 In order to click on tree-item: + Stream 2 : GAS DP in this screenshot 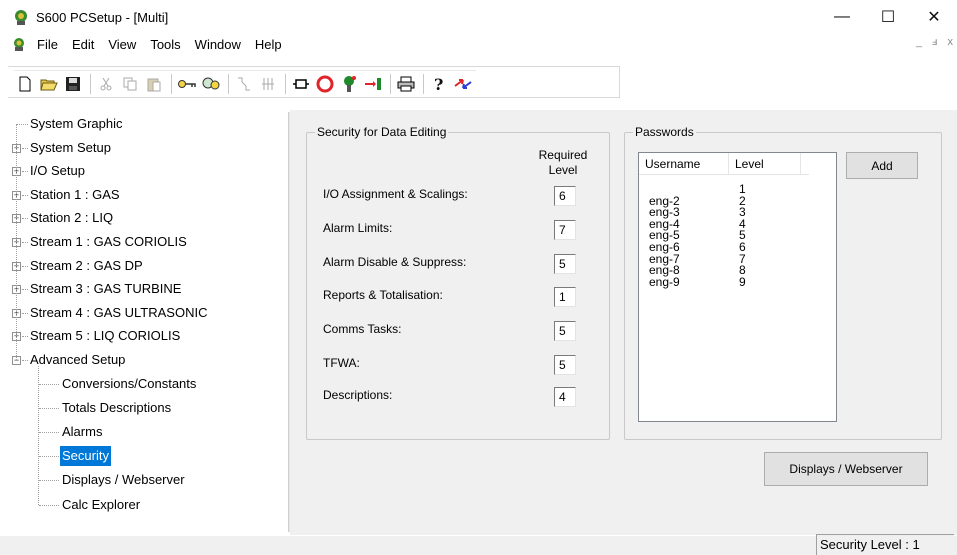, I will do `click(147, 266)`.